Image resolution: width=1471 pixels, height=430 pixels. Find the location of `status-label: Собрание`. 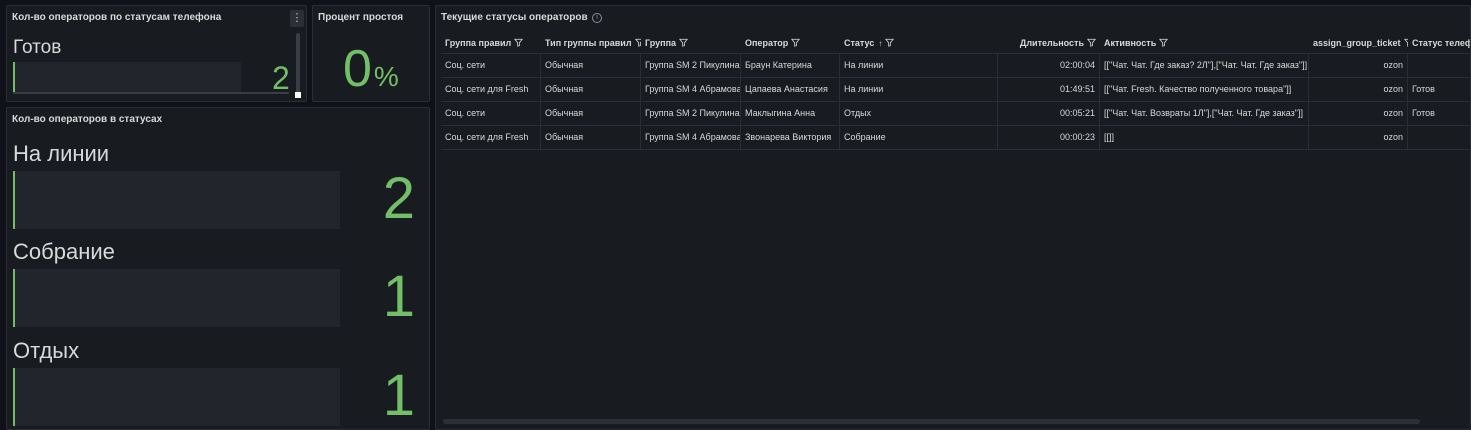

status-label: Собрание is located at coordinates (64, 251).